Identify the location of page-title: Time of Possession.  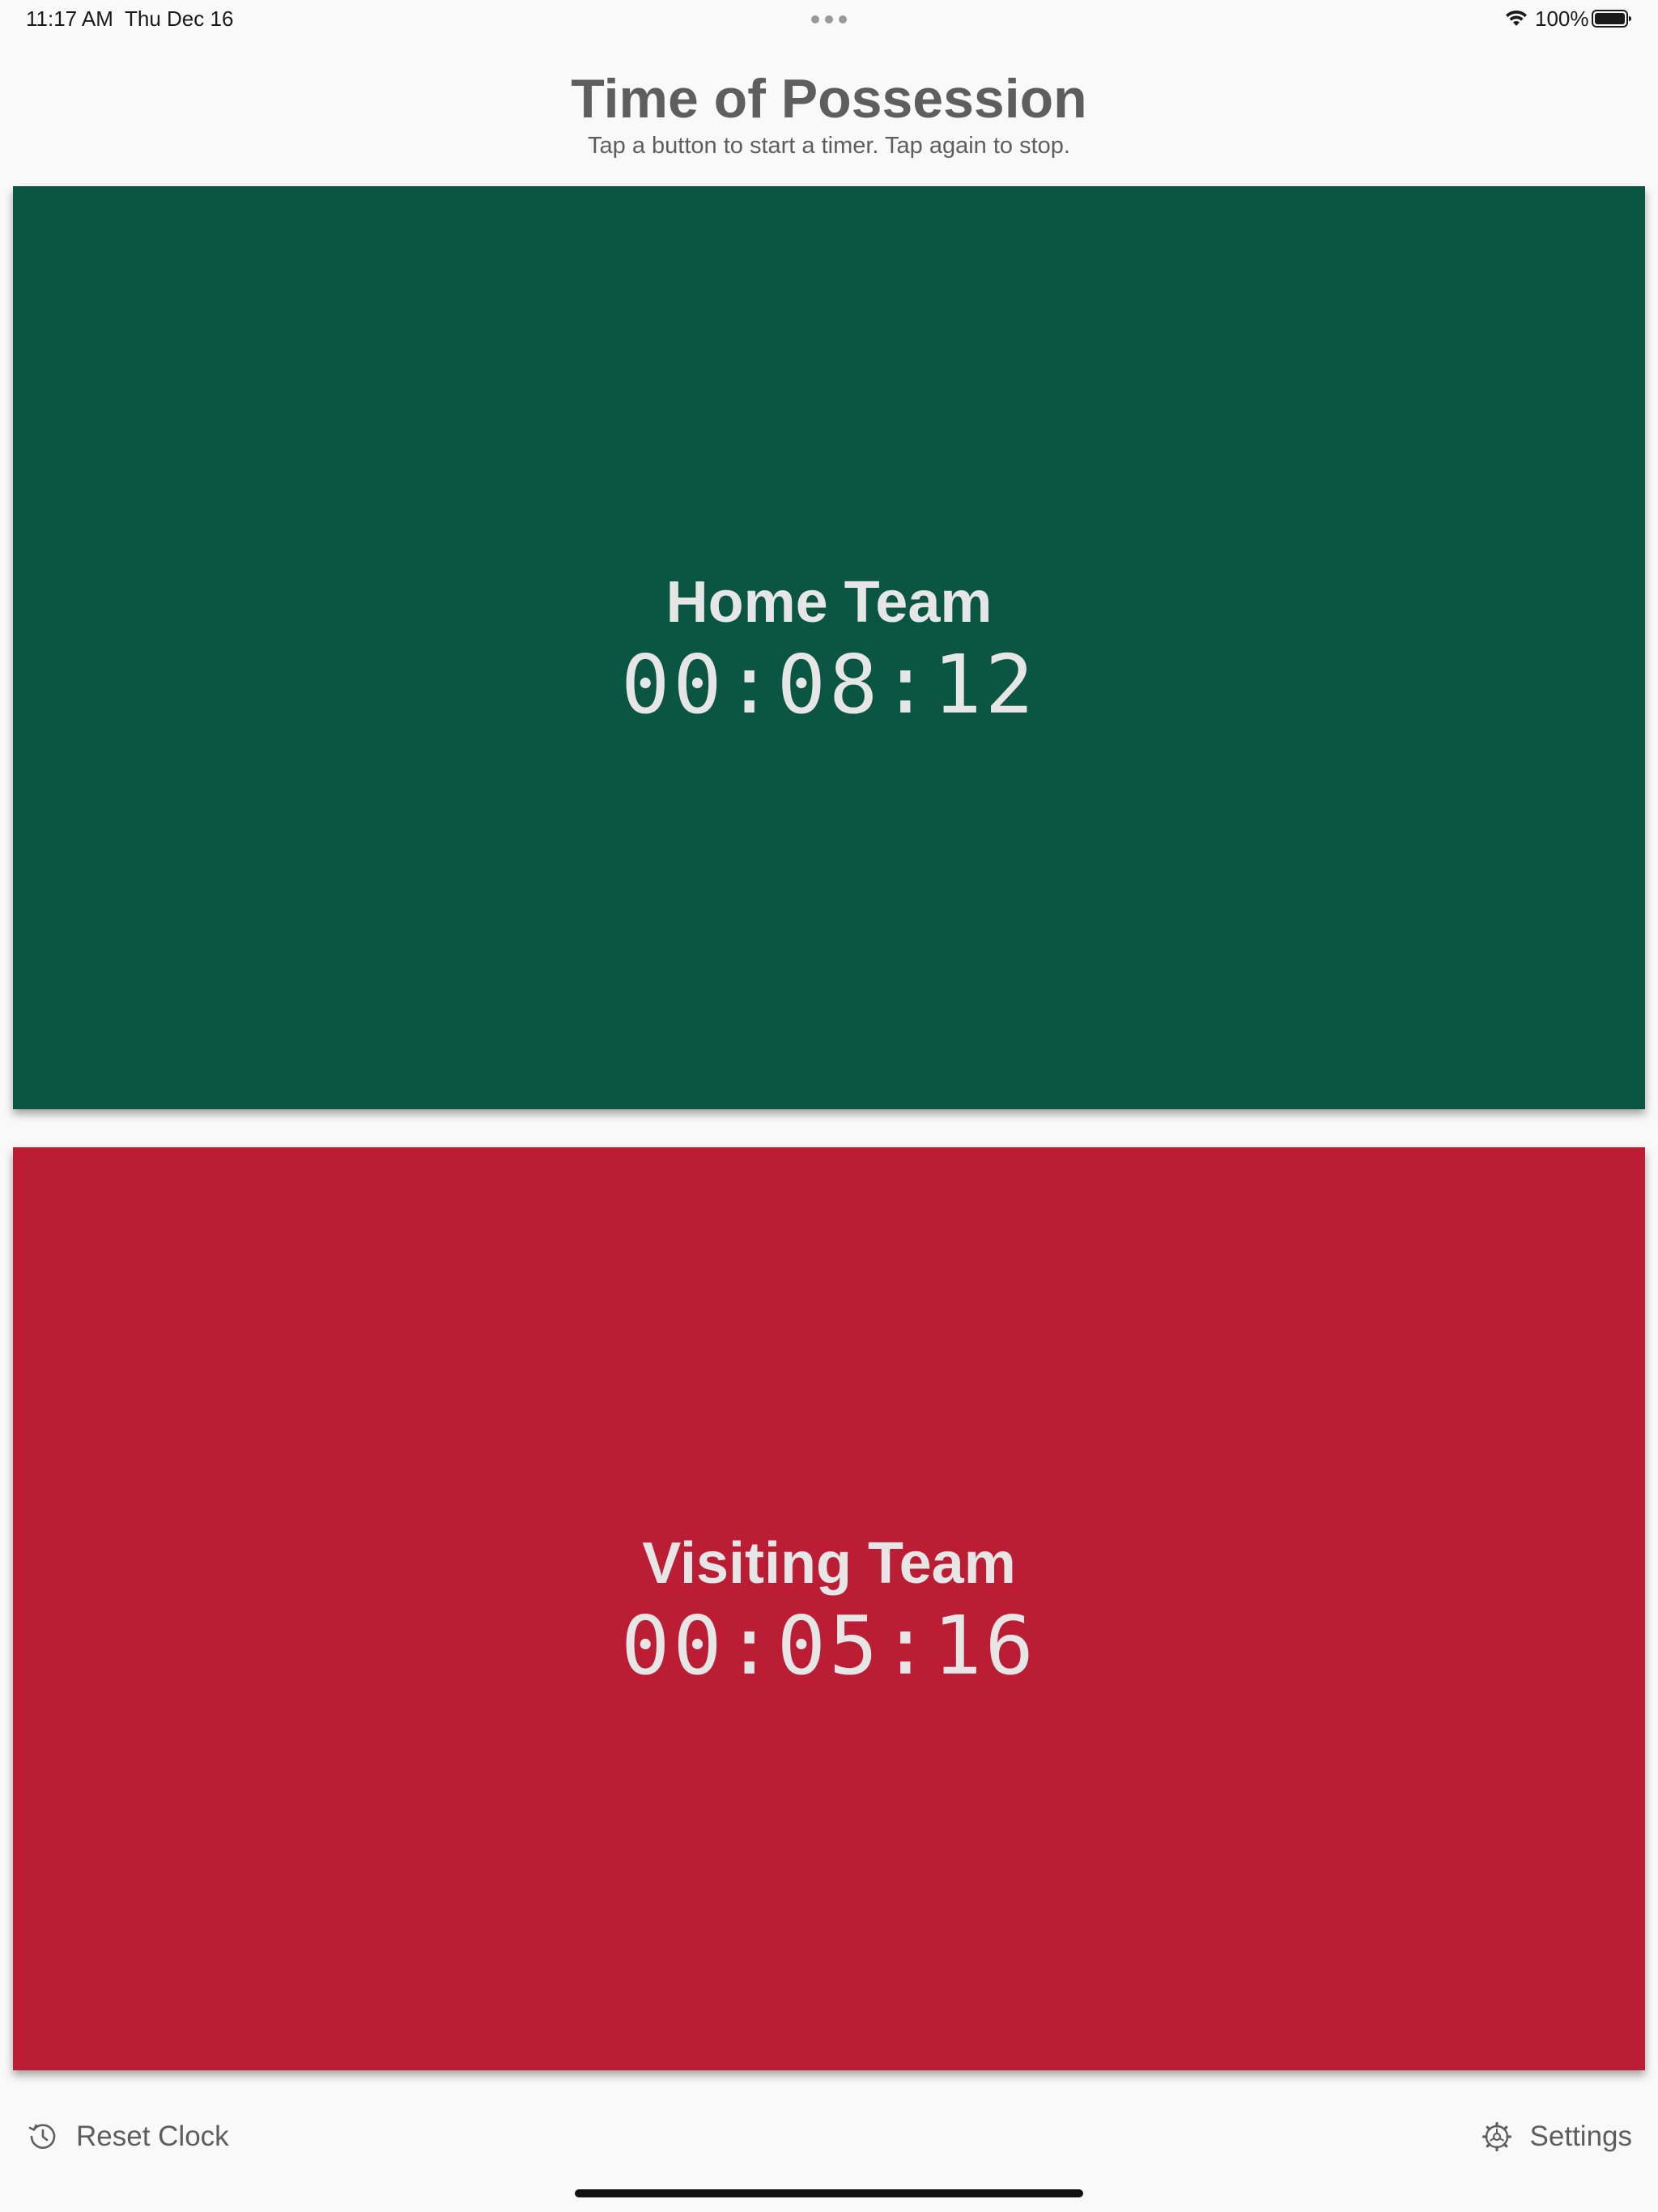
(829, 99).